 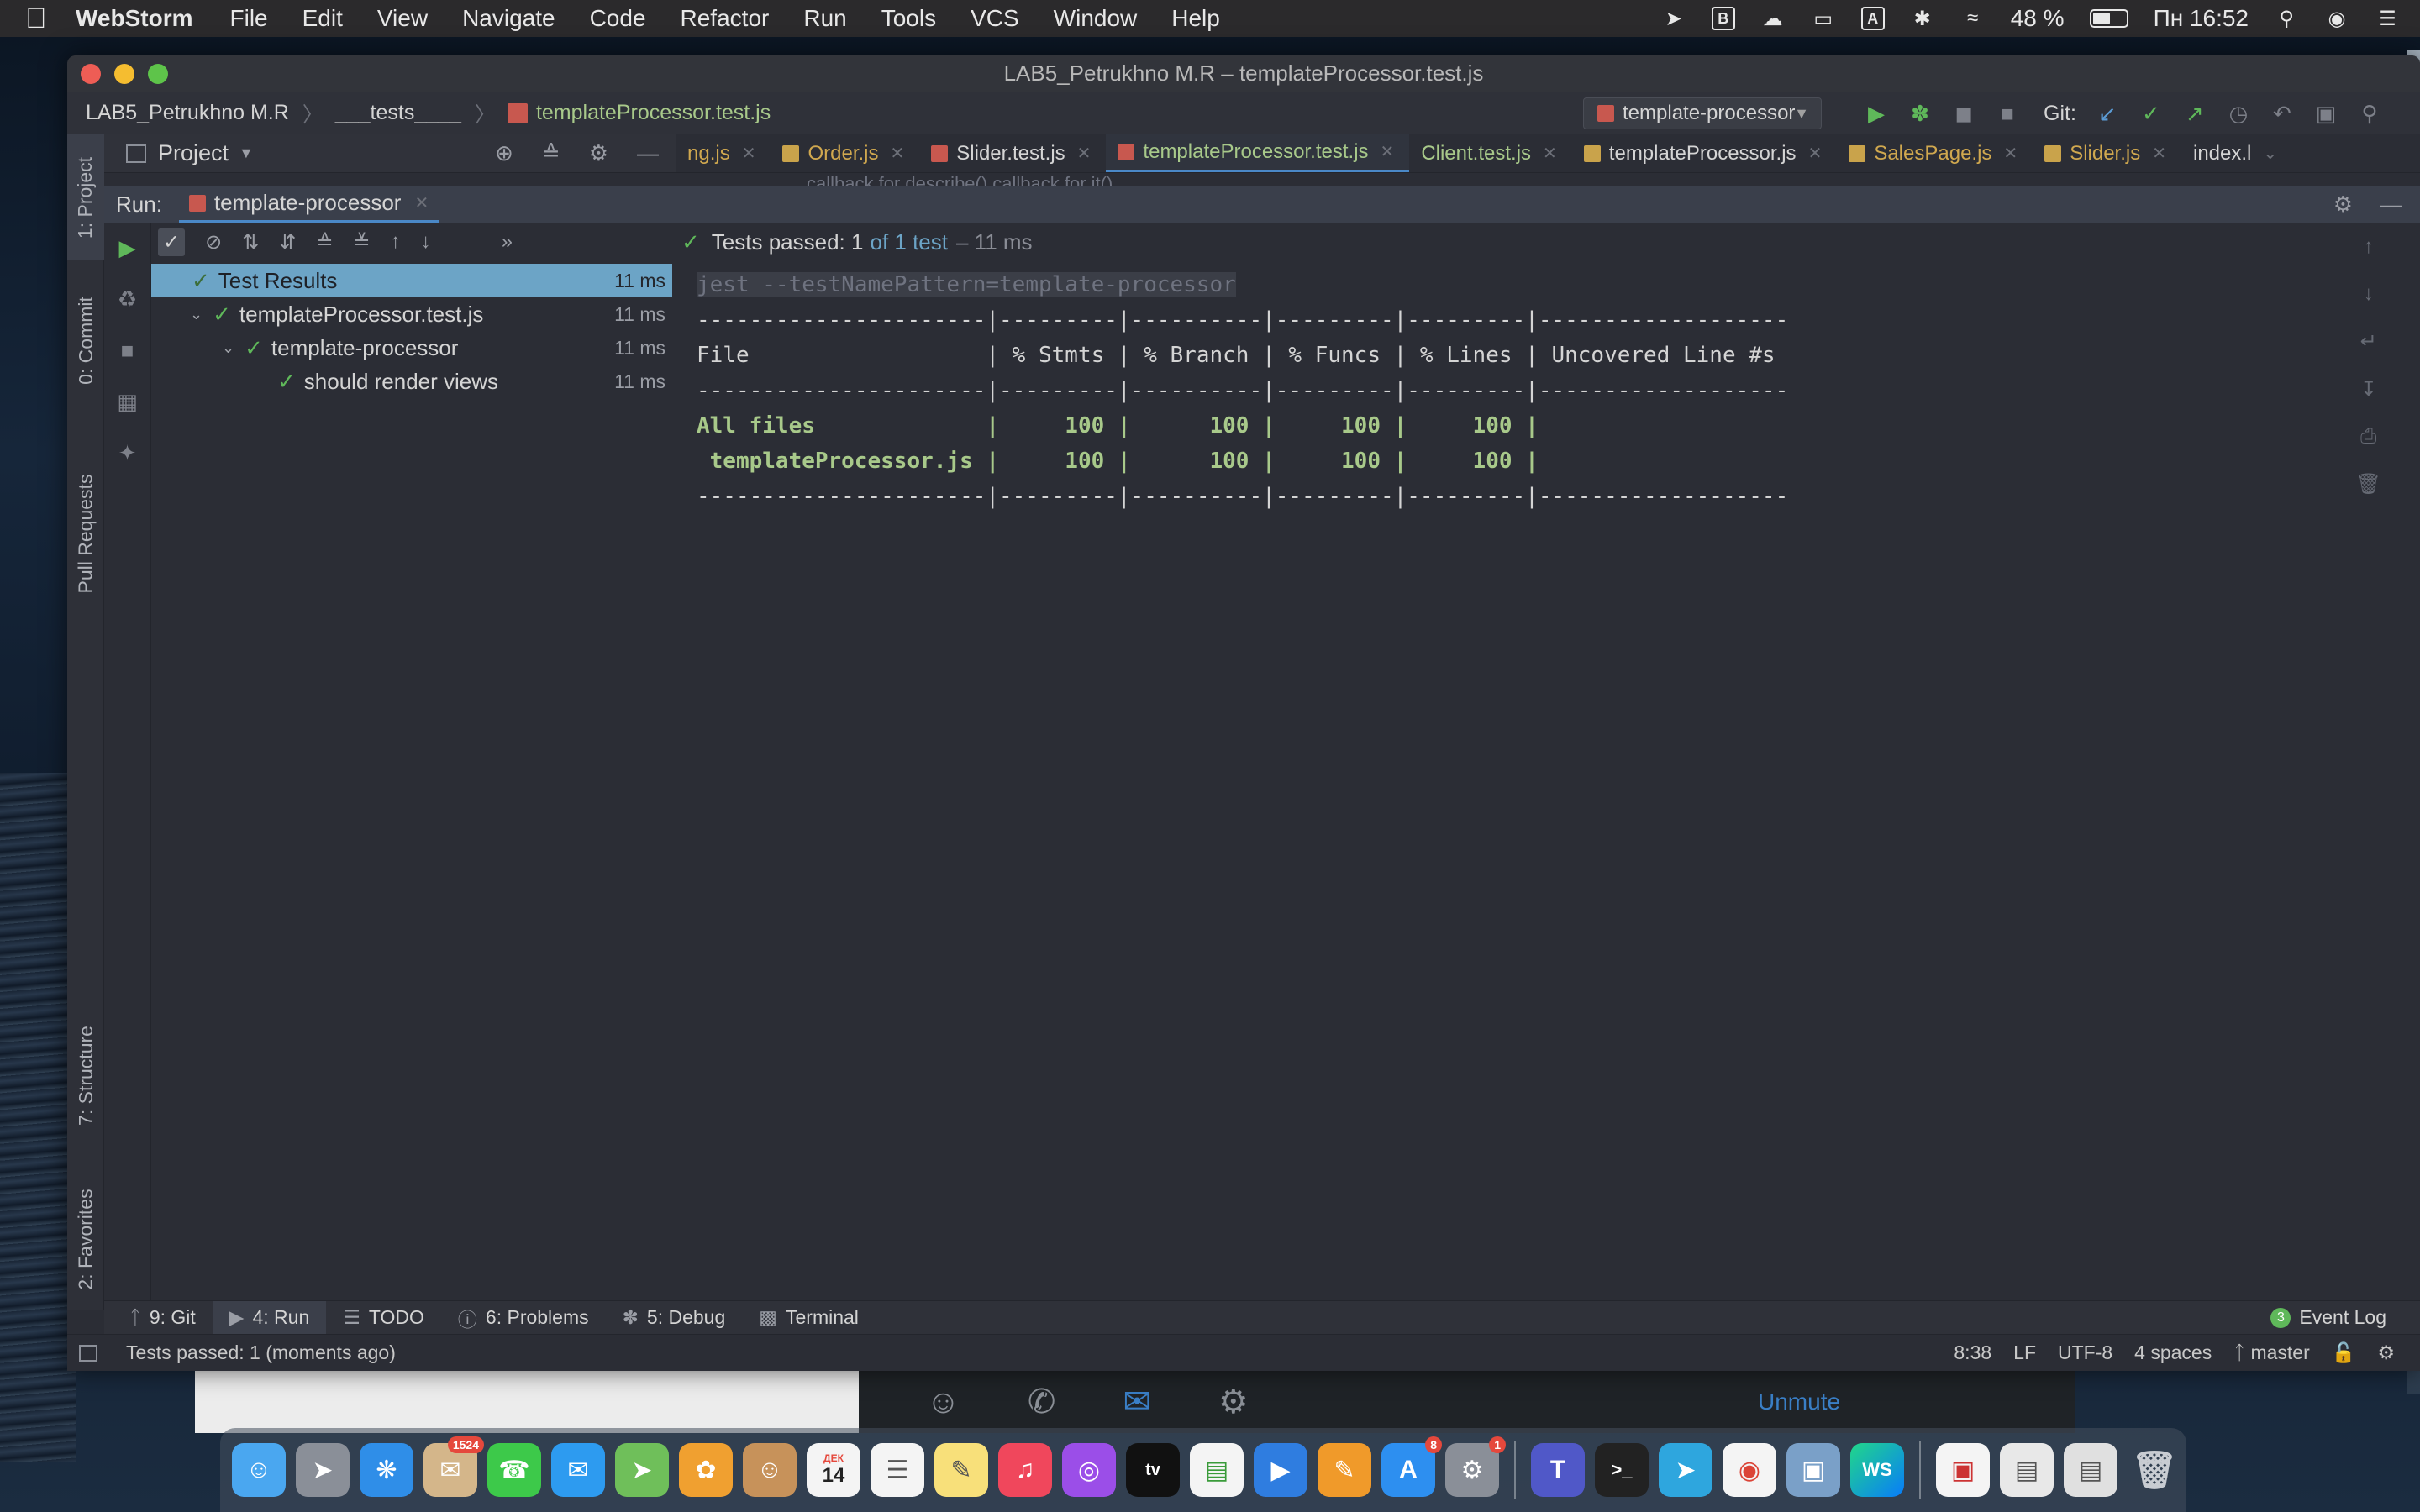 What do you see at coordinates (2336, 18) in the screenshot?
I see `siri-icon: ◉` at bounding box center [2336, 18].